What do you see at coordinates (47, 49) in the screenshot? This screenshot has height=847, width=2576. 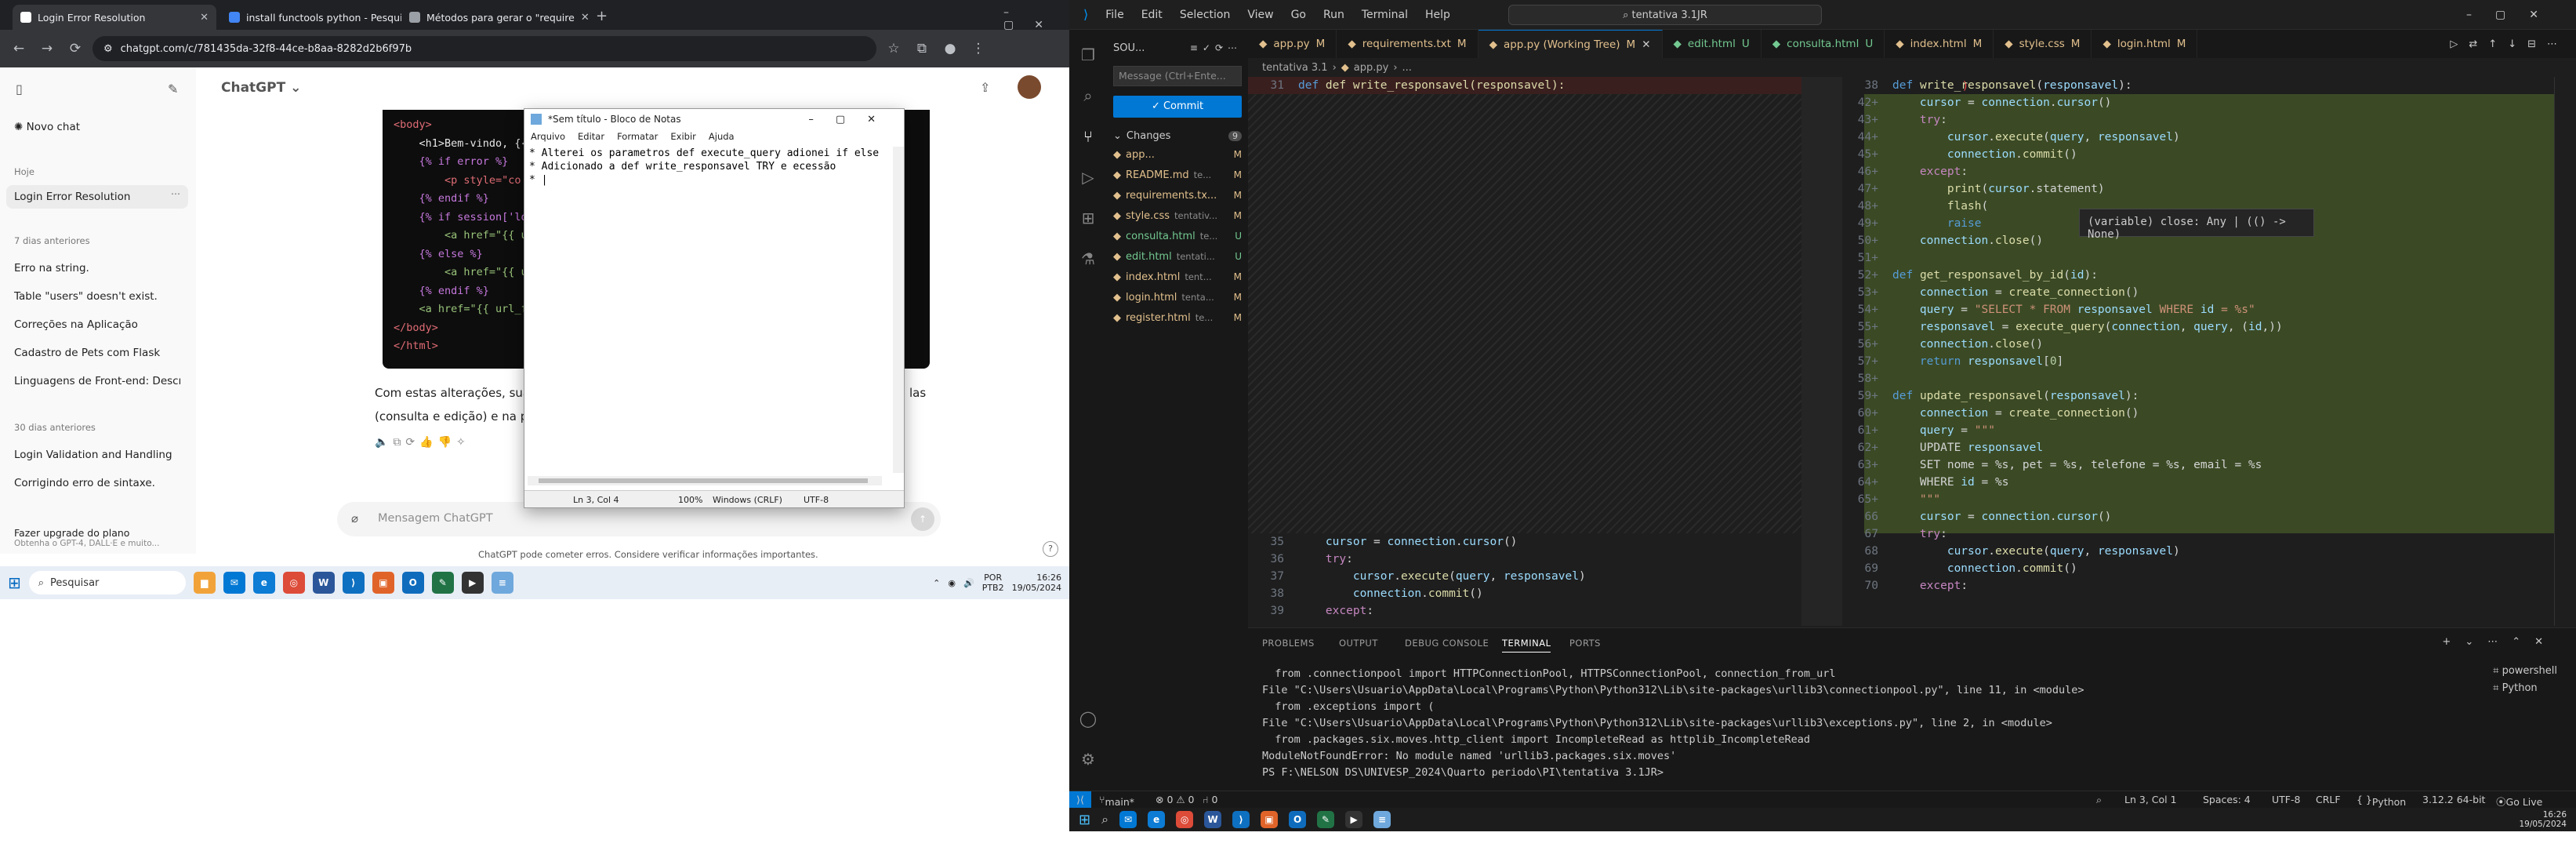 I see `forward-button: →` at bounding box center [47, 49].